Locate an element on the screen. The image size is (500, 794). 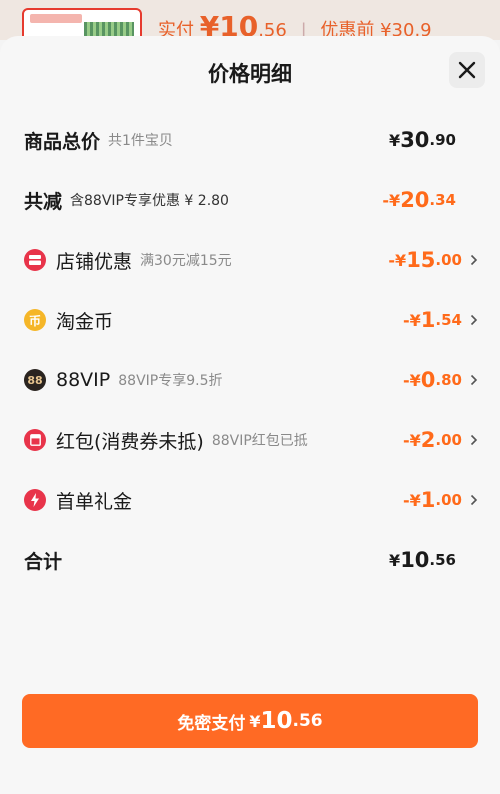
close-button is located at coordinates (467, 70).